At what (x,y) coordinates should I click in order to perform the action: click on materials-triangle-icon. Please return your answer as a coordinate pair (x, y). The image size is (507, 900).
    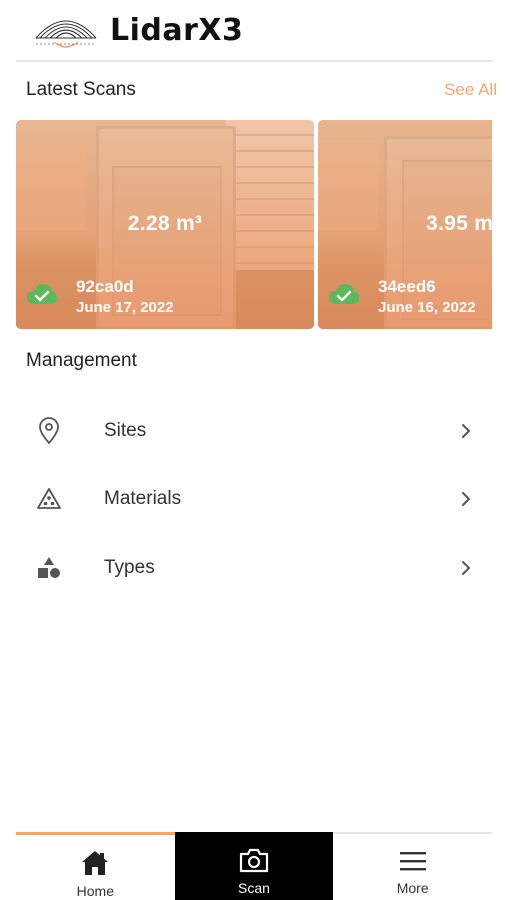
    Looking at the image, I should click on (49, 498).